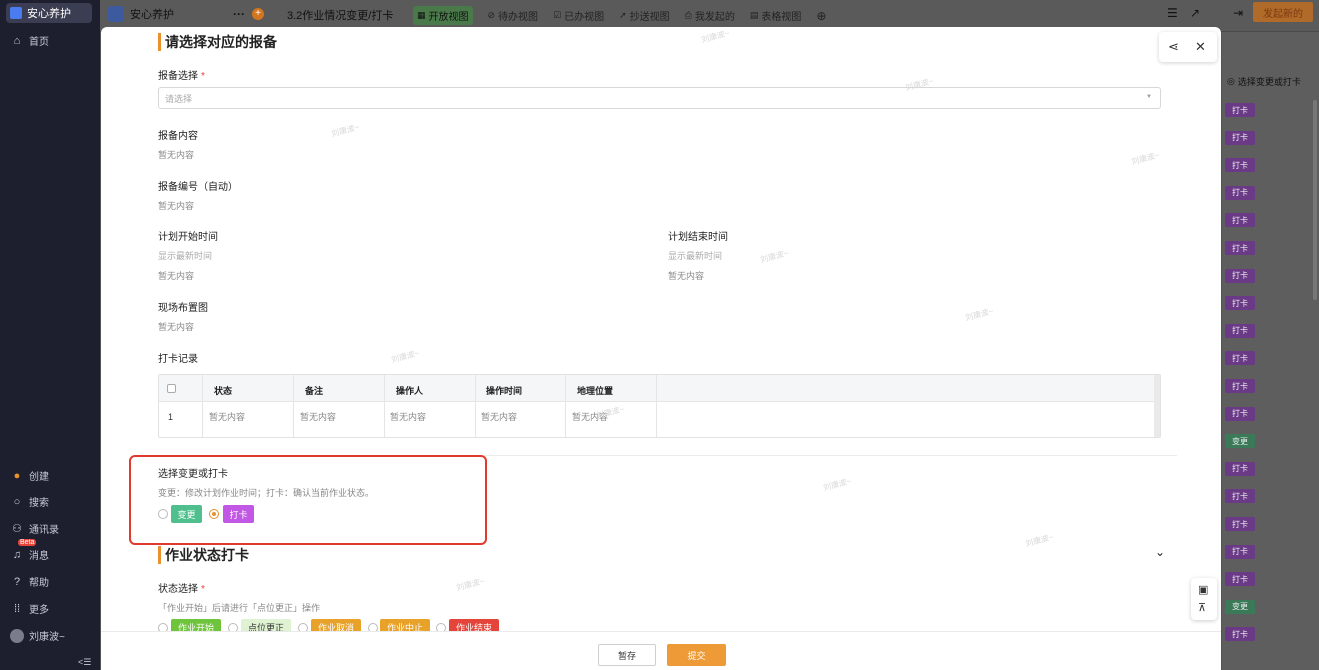 This screenshot has height=670, width=1319. I want to click on tab-cc-view: ➚ 抄送视图, so click(644, 15).